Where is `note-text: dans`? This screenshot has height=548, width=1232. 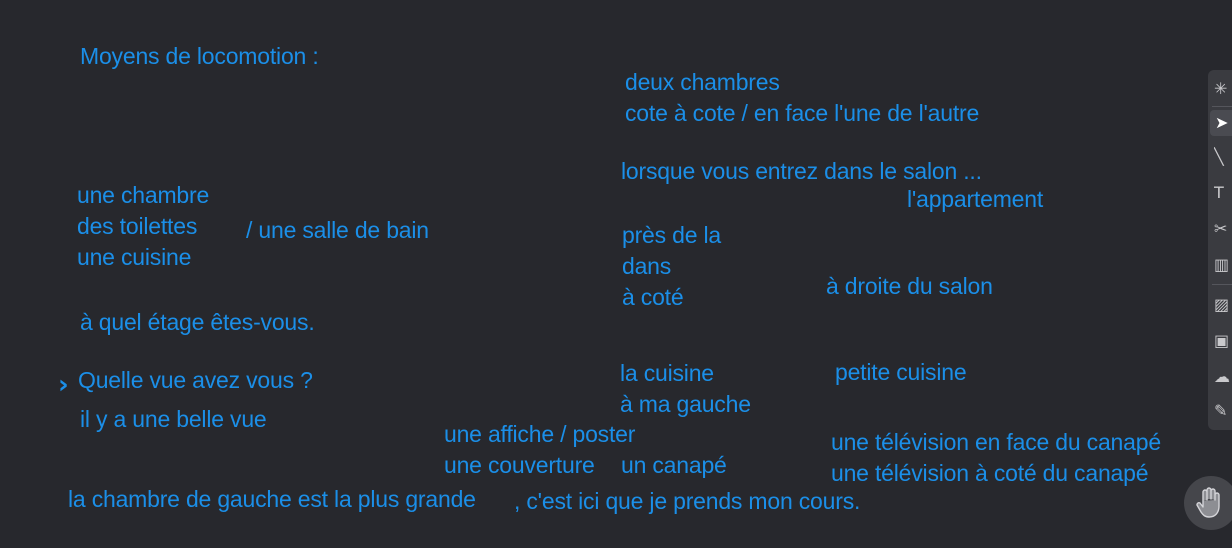
note-text: dans is located at coordinates (647, 266).